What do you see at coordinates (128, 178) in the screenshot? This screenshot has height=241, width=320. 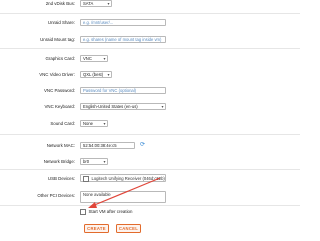 I see `usb-device-option: Logitech Unifying Receiver (046d:c52b)` at bounding box center [128, 178].